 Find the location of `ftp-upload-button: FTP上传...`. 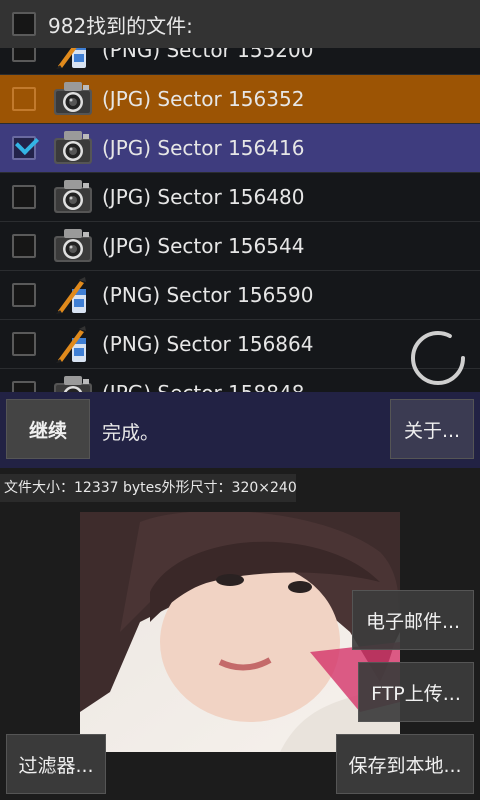

ftp-upload-button: FTP上传... is located at coordinates (416, 692).